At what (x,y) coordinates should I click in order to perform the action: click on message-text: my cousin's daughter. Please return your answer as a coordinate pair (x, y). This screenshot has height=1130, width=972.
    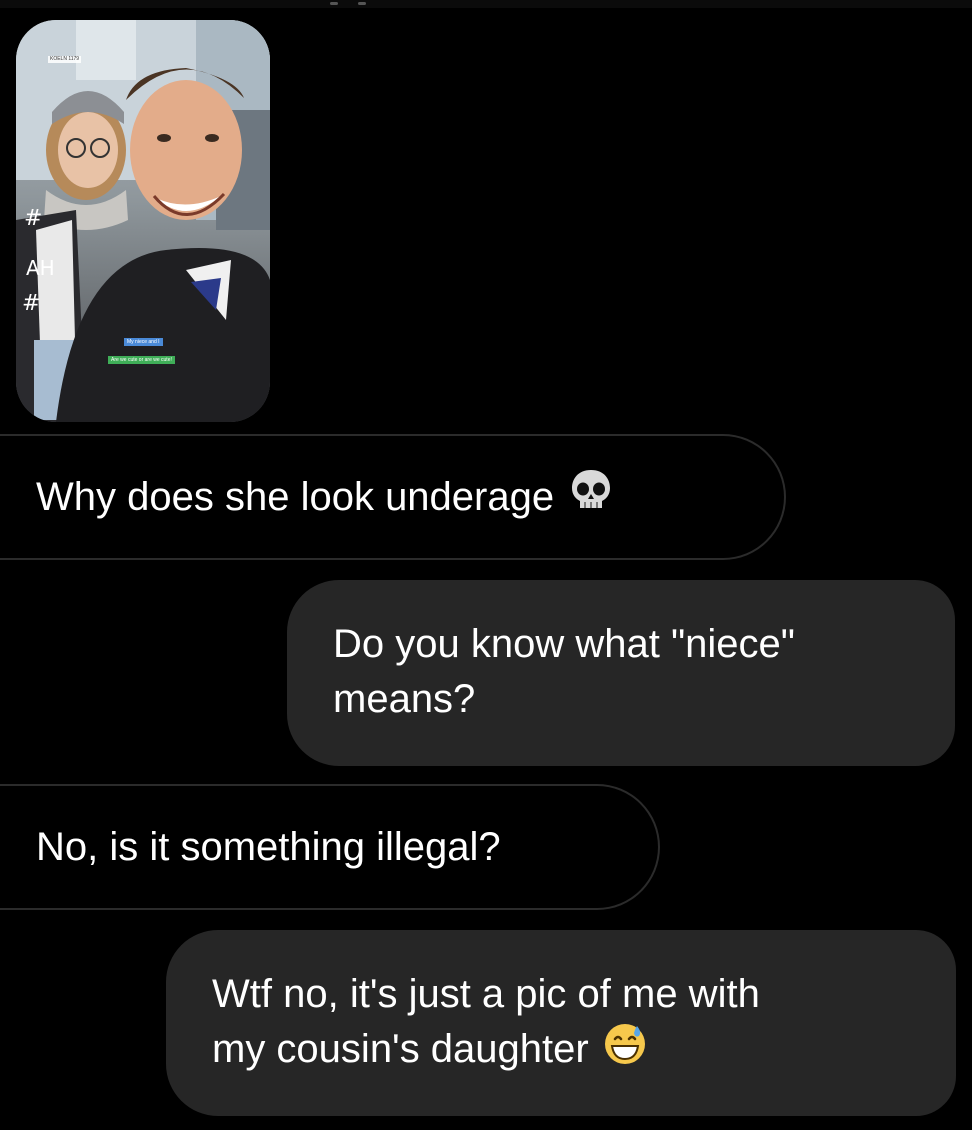
    Looking at the image, I should click on (400, 1049).